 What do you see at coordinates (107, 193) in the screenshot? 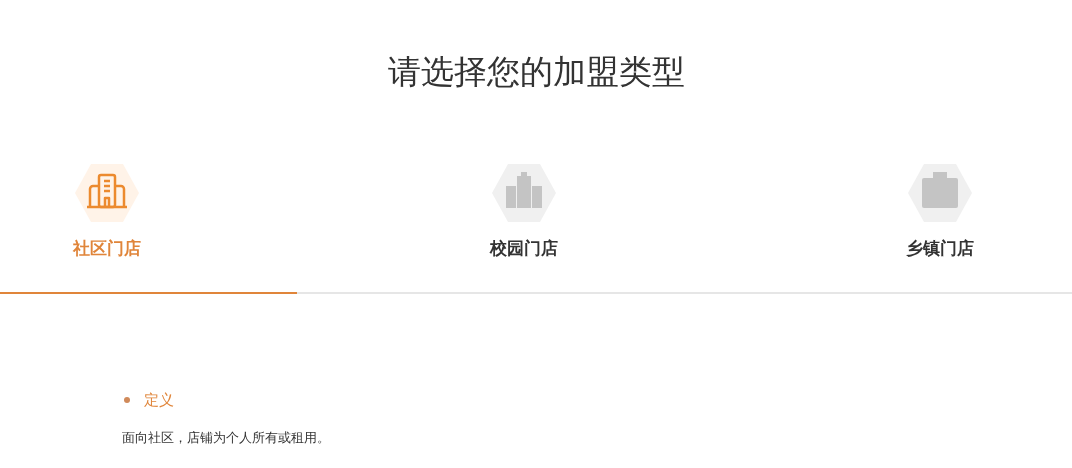
I see `office-building-icon` at bounding box center [107, 193].